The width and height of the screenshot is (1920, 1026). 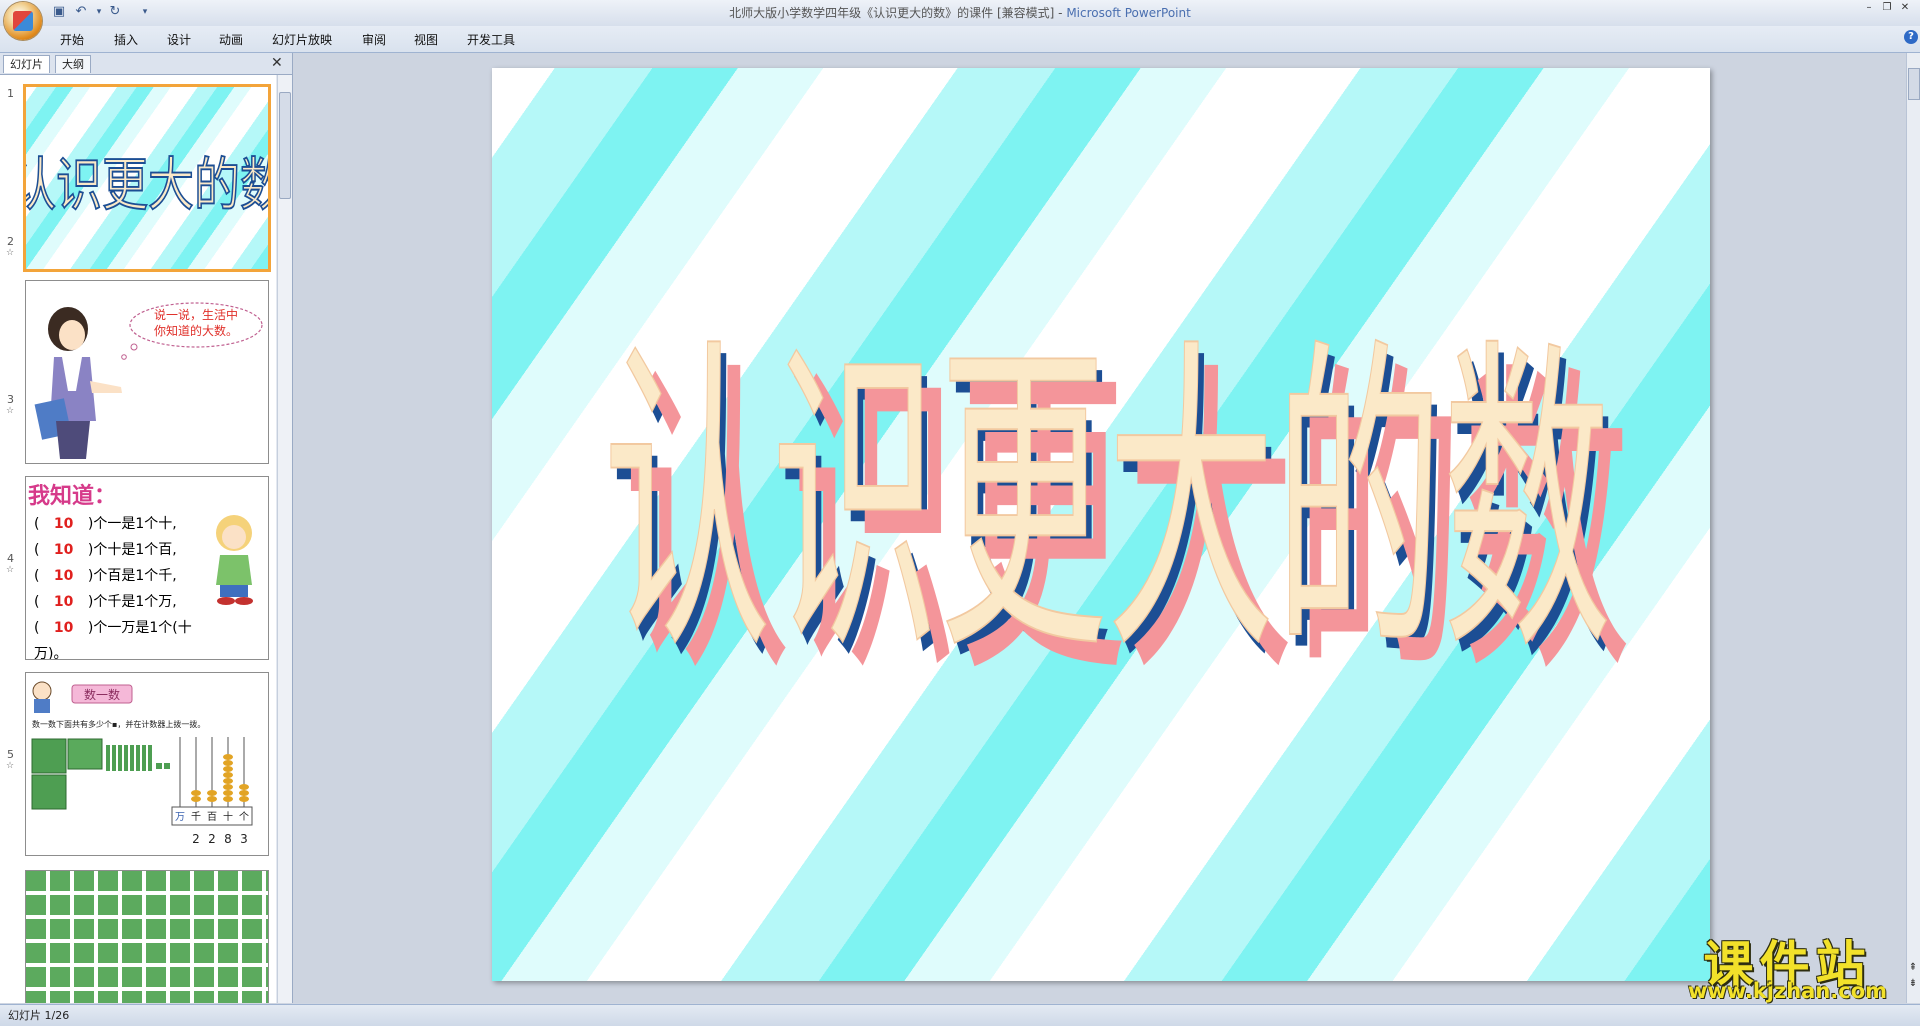 I want to click on list-item: ( 10 )个千是1个万,, so click(x=105, y=602).